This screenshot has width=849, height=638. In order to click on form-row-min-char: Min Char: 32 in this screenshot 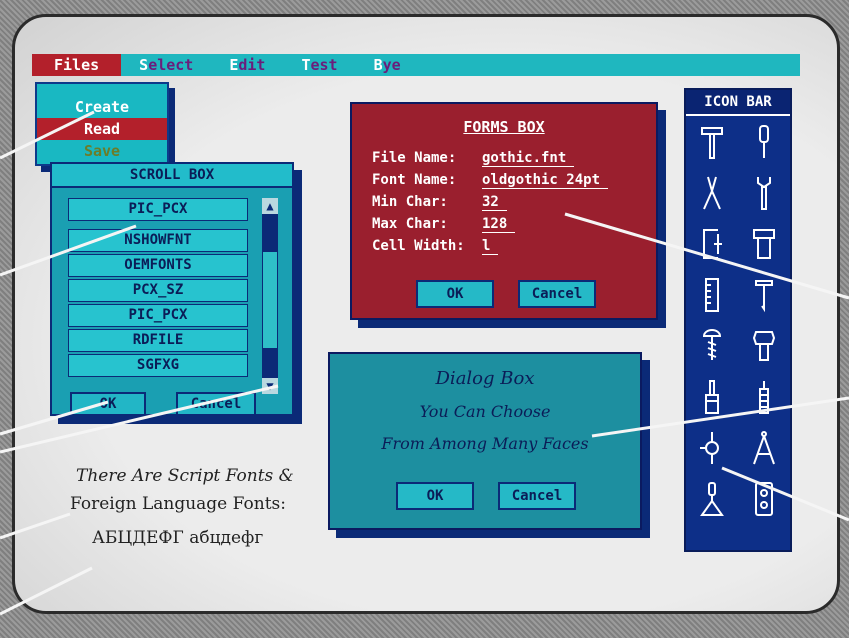, I will do `click(439, 202)`.